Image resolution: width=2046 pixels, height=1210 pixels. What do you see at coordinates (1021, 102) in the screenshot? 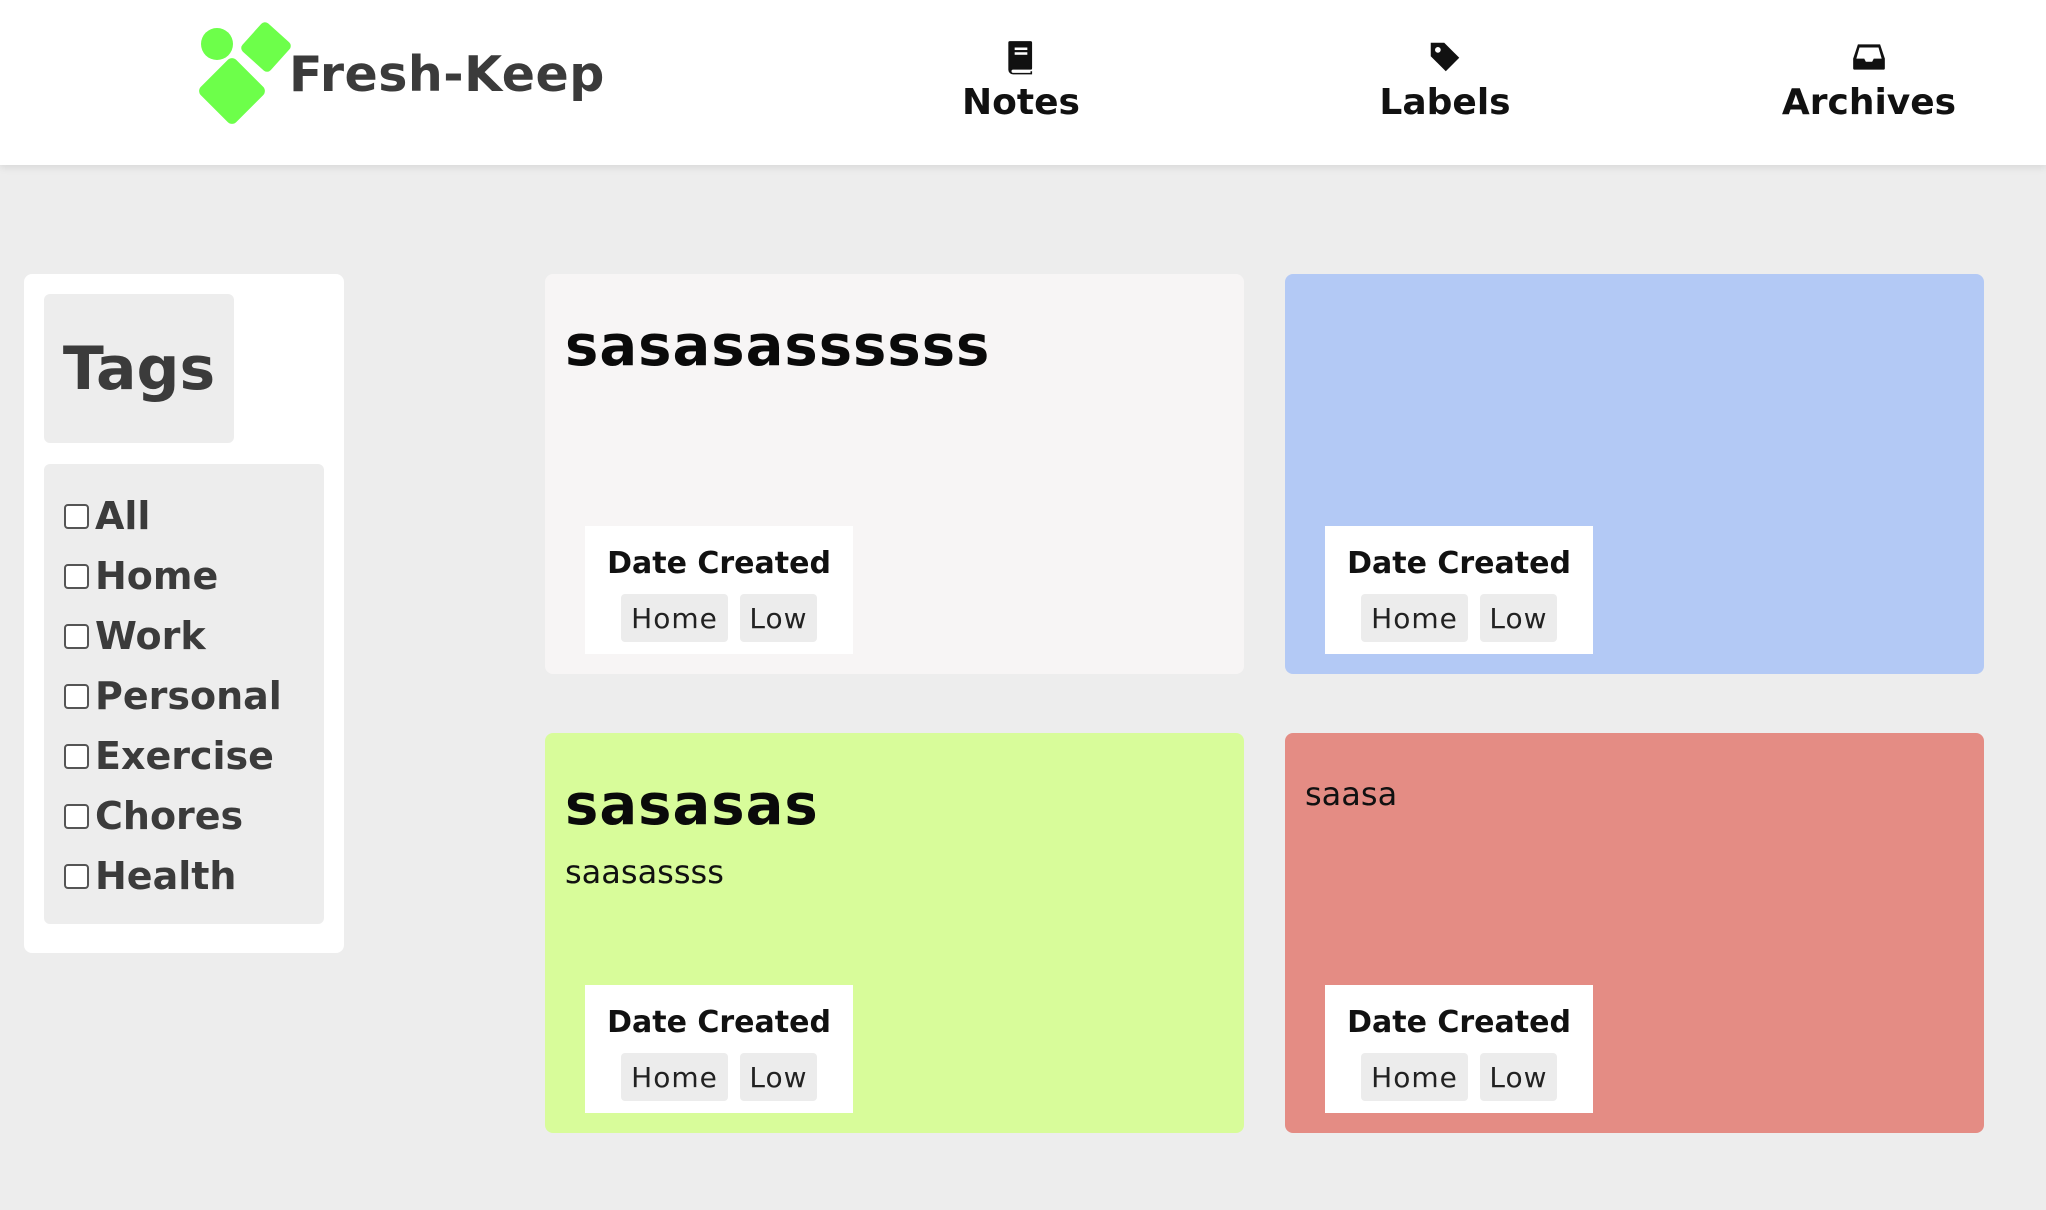
I see `nav-notes-label: Notes` at bounding box center [1021, 102].